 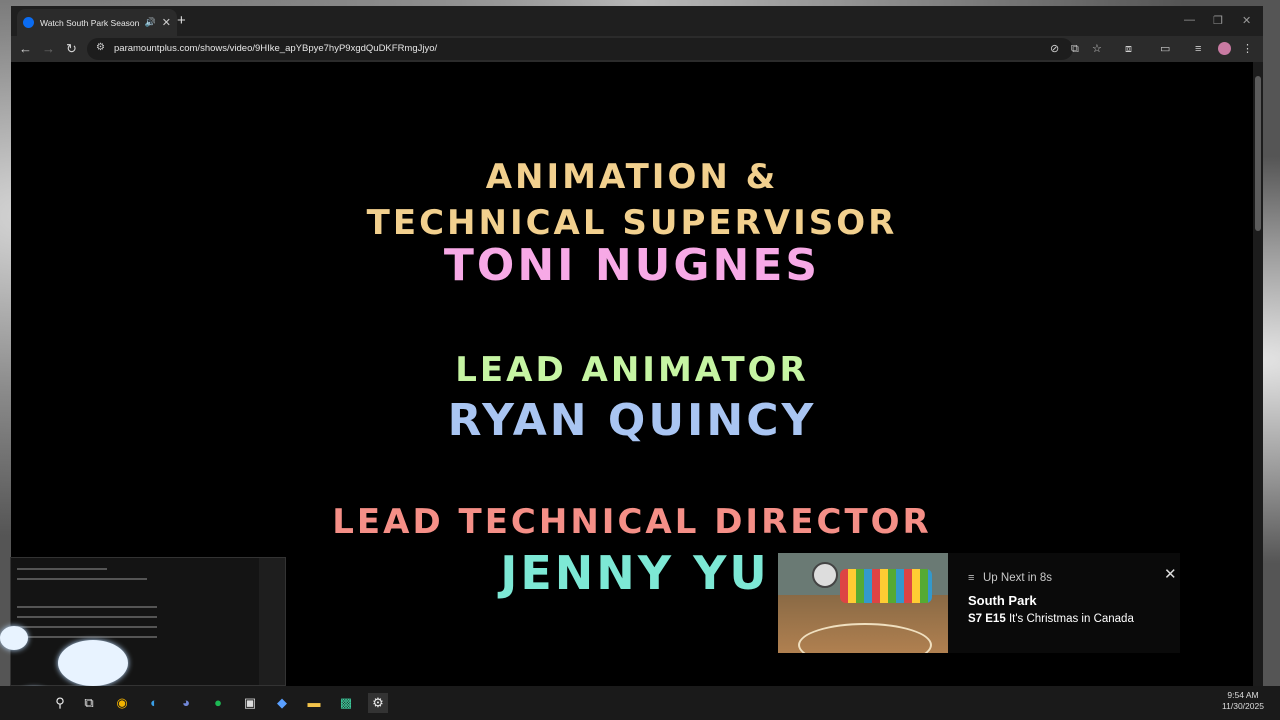 What do you see at coordinates (637, 21) in the screenshot?
I see `tab-bar: Watch South Park Season 7 🔊 ✕ + — ❐ ✕` at bounding box center [637, 21].